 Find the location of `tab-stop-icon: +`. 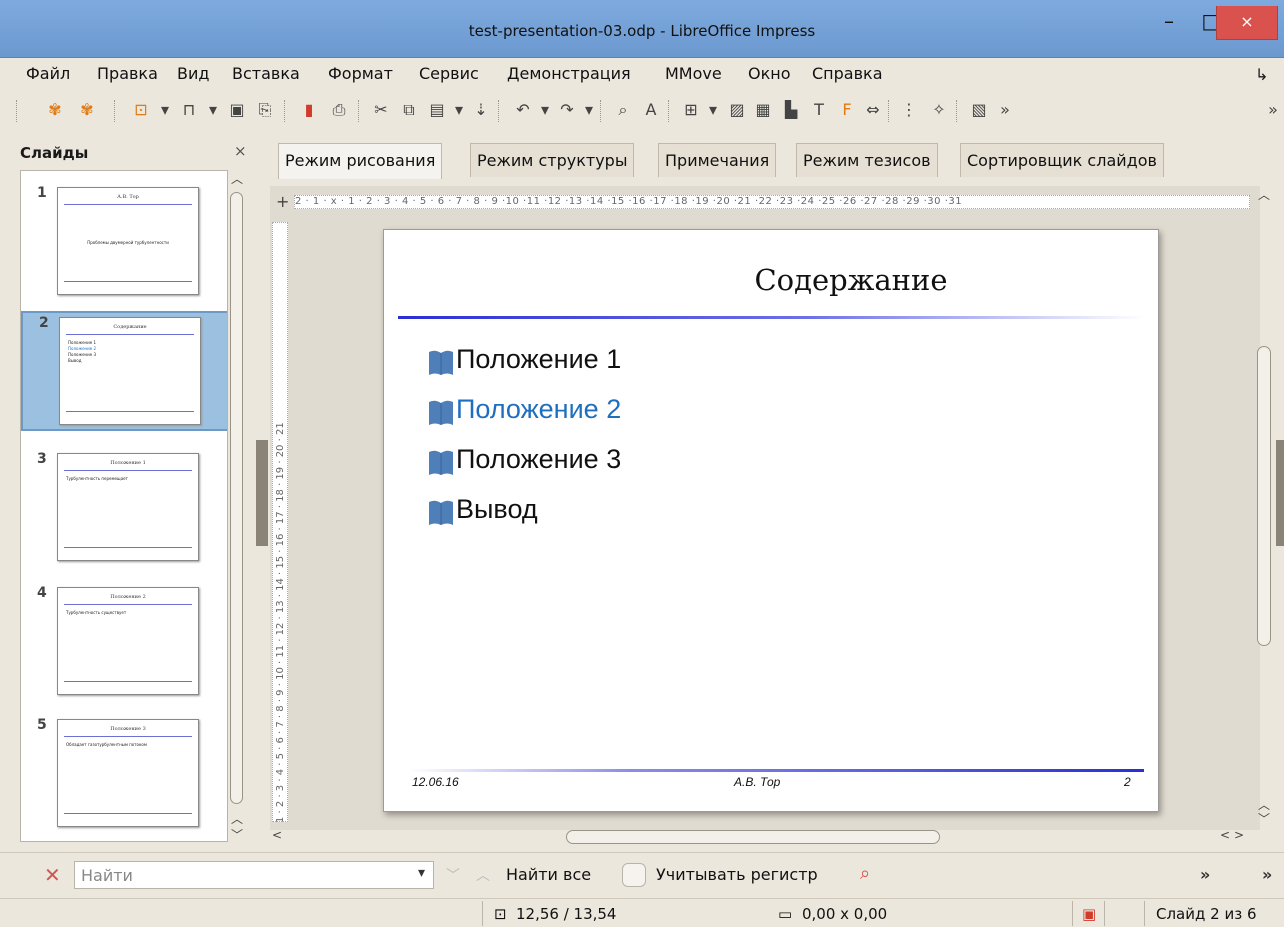

tab-stop-icon: + is located at coordinates (282, 201).